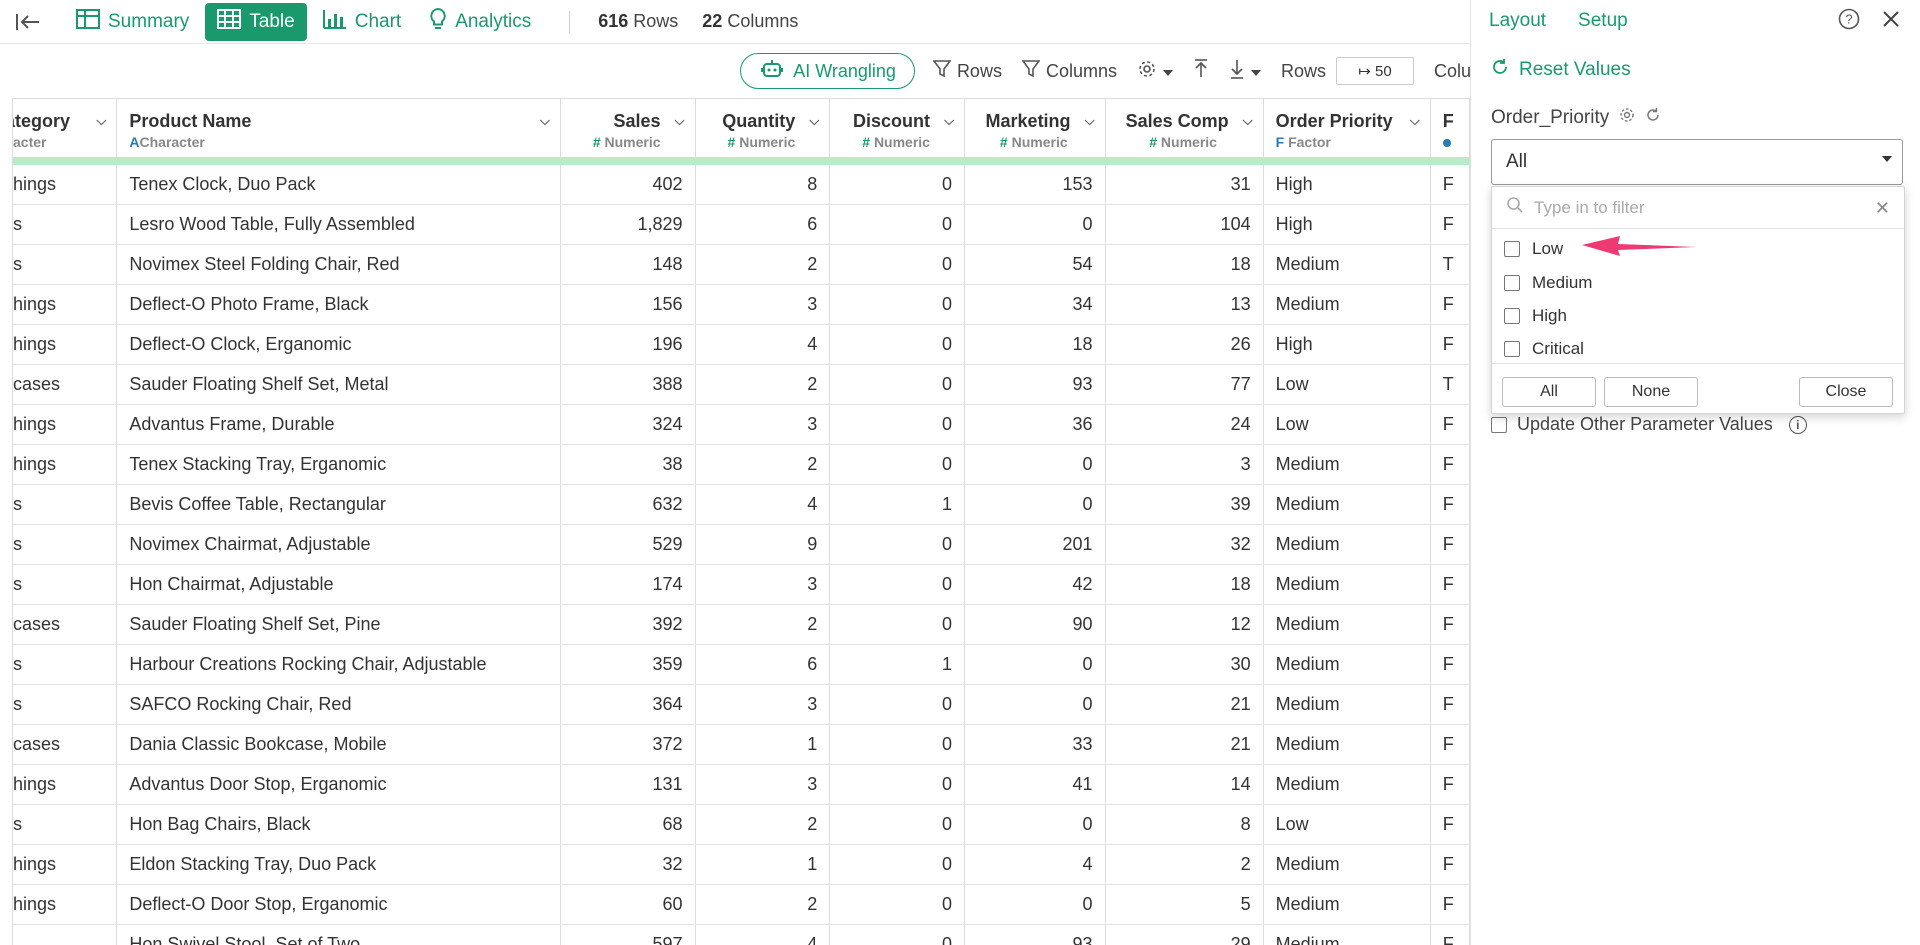  What do you see at coordinates (338, 784) in the screenshot?
I see `table-cell: Advantus Door Stop, Erganomic` at bounding box center [338, 784].